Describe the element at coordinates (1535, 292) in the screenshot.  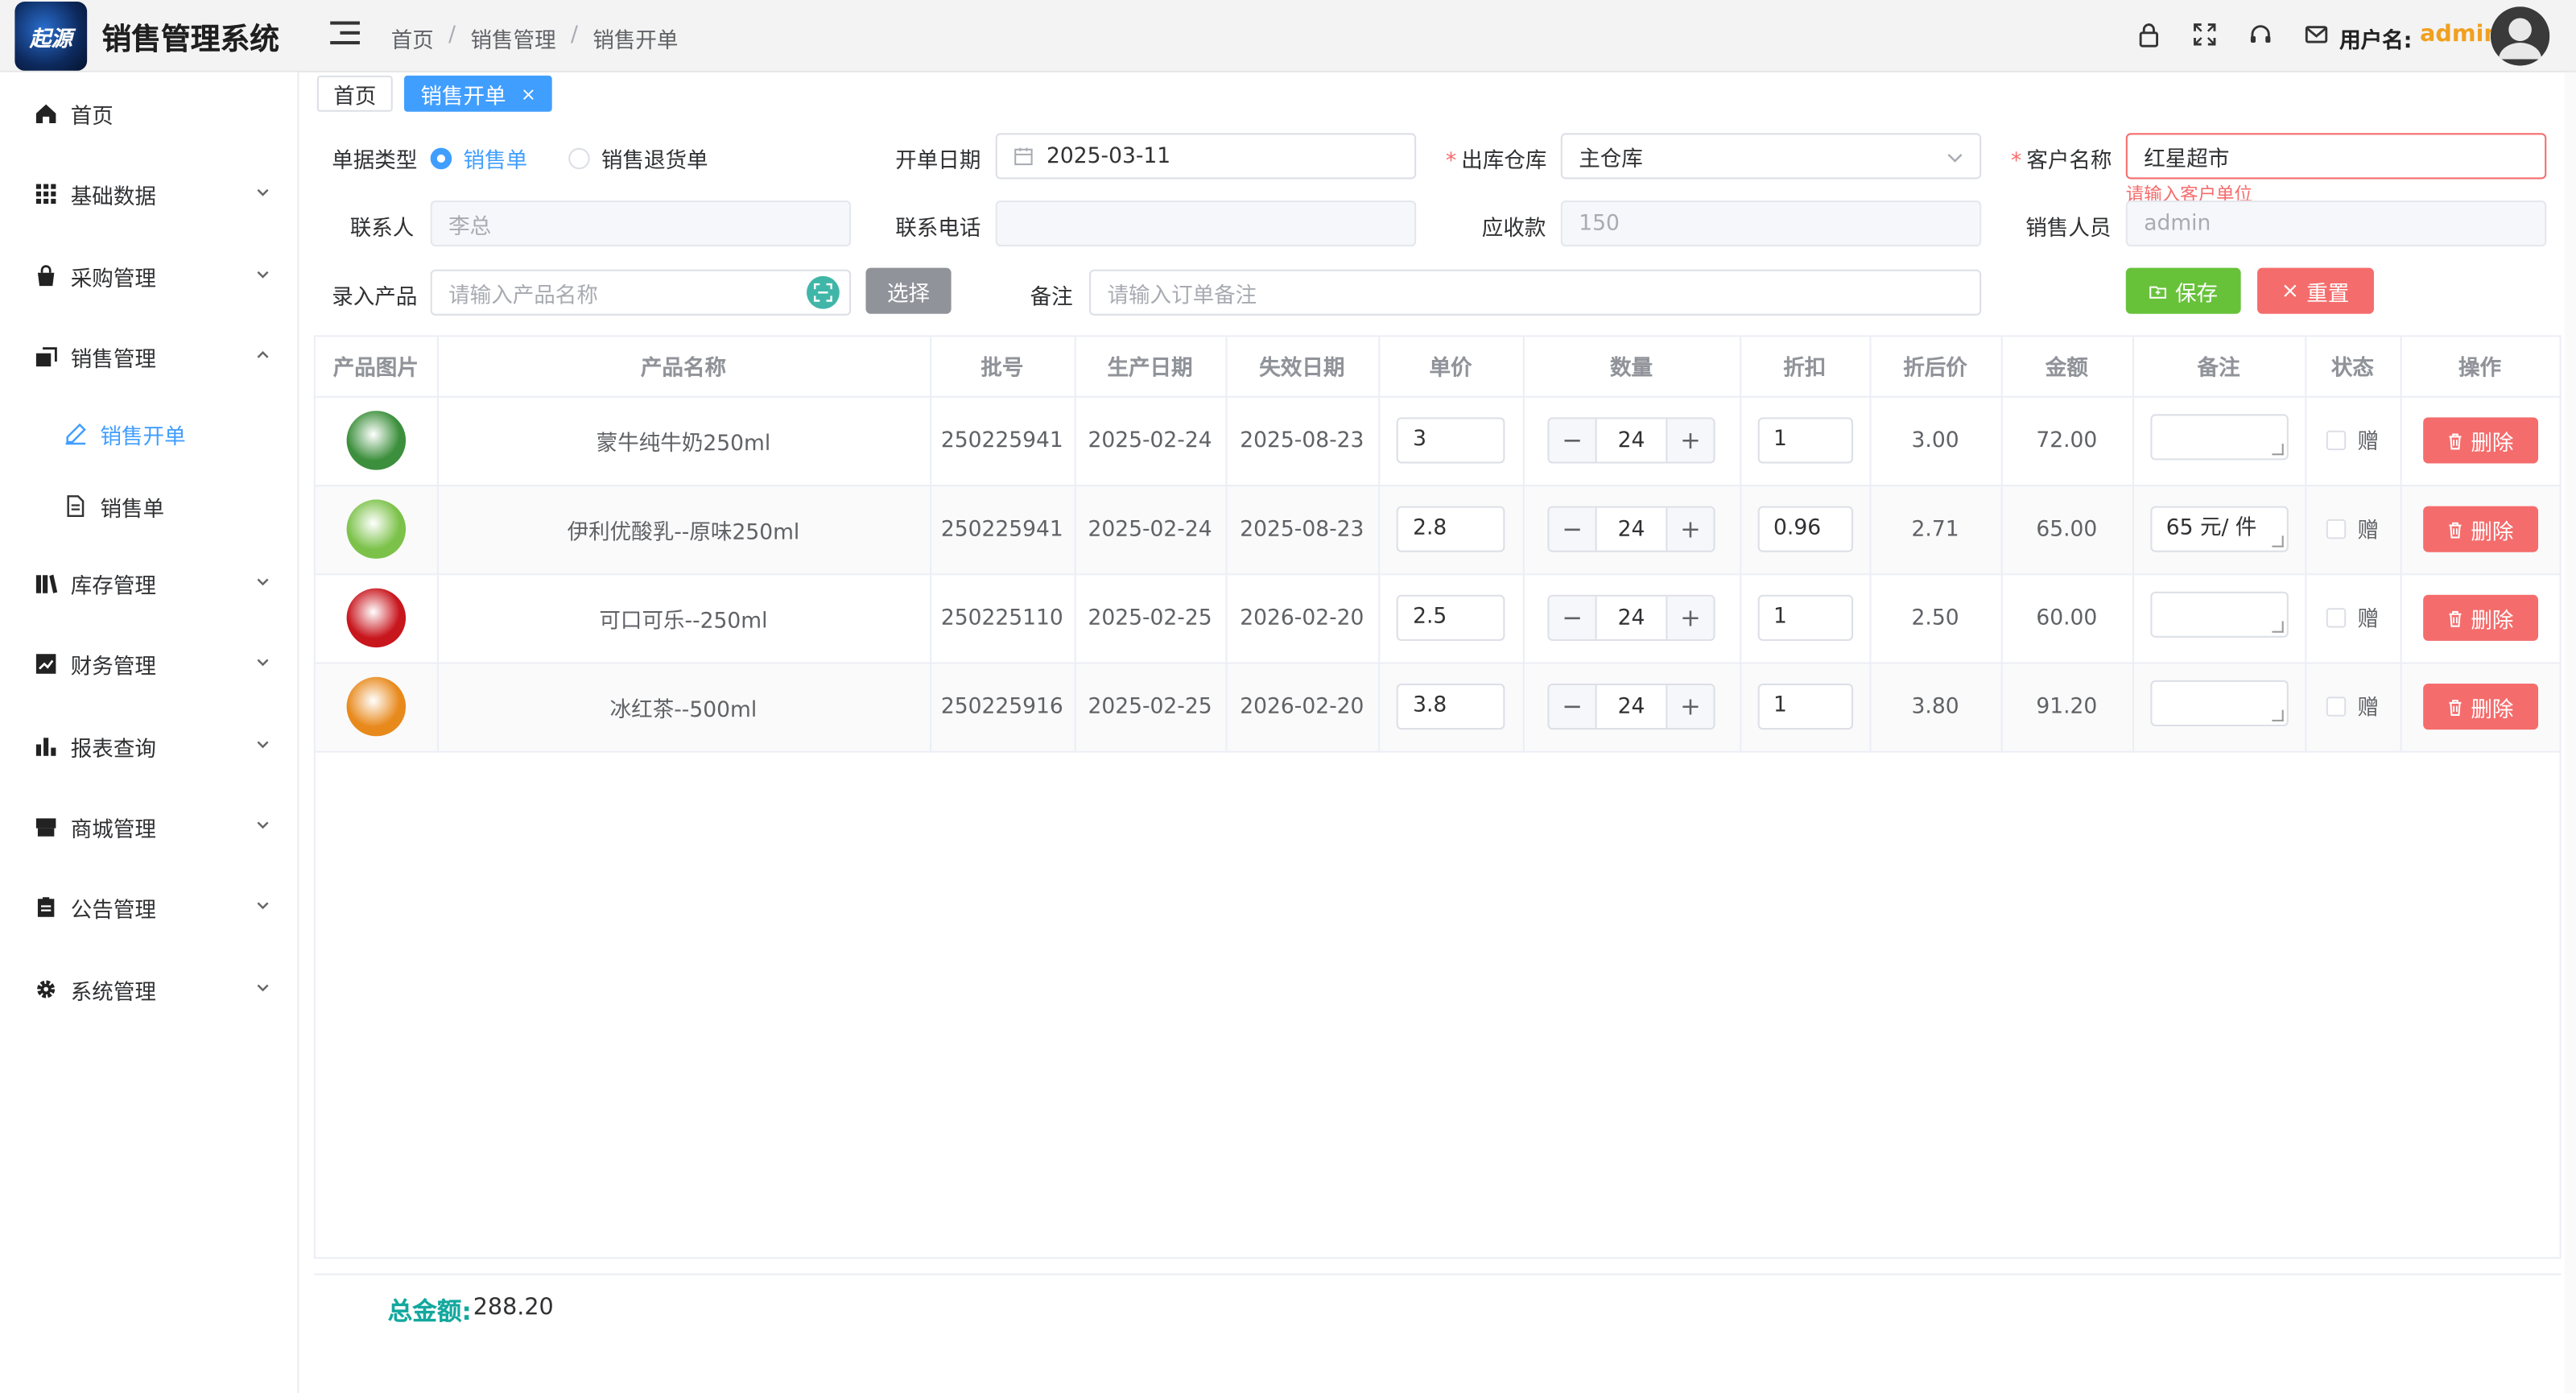
I see `order-remark-input: 请输入订单备注` at that location.